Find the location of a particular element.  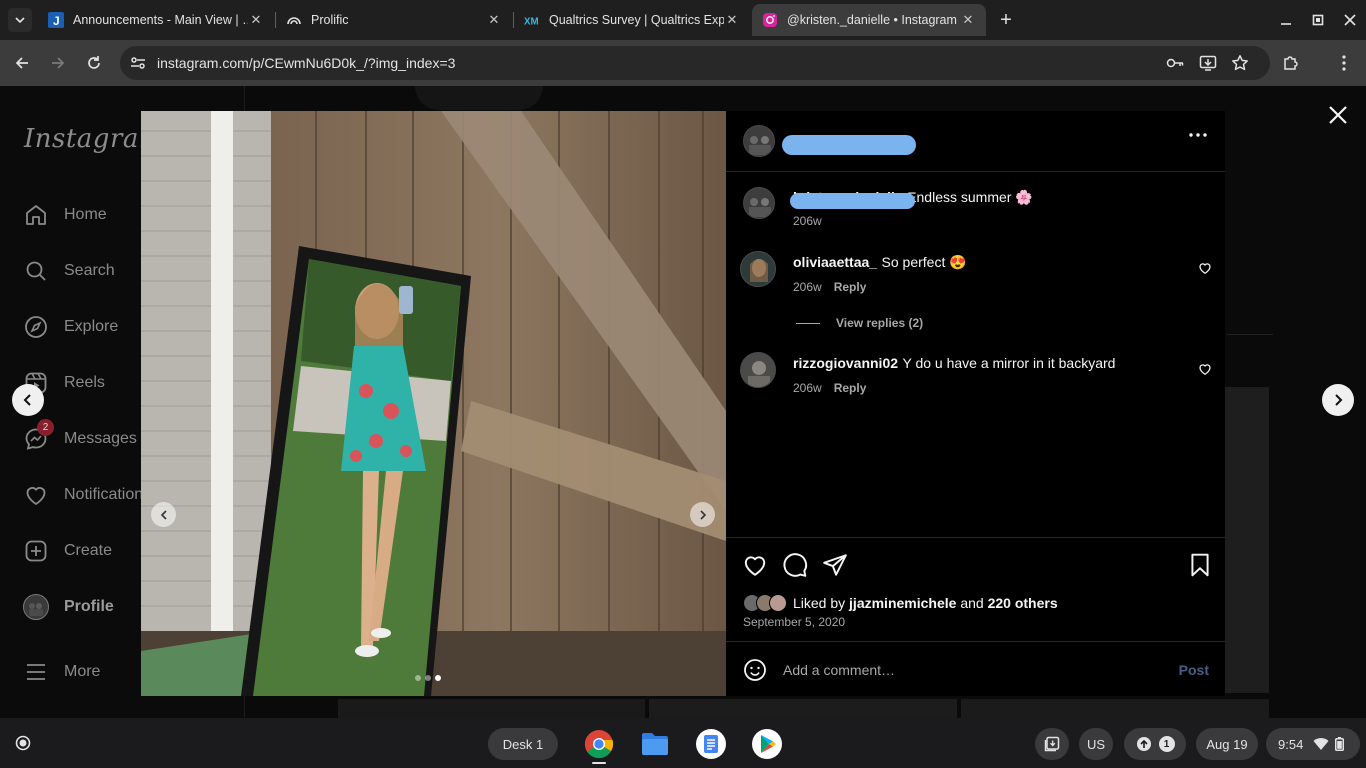

comment-text: So perfect 😍 is located at coordinates (924, 262).